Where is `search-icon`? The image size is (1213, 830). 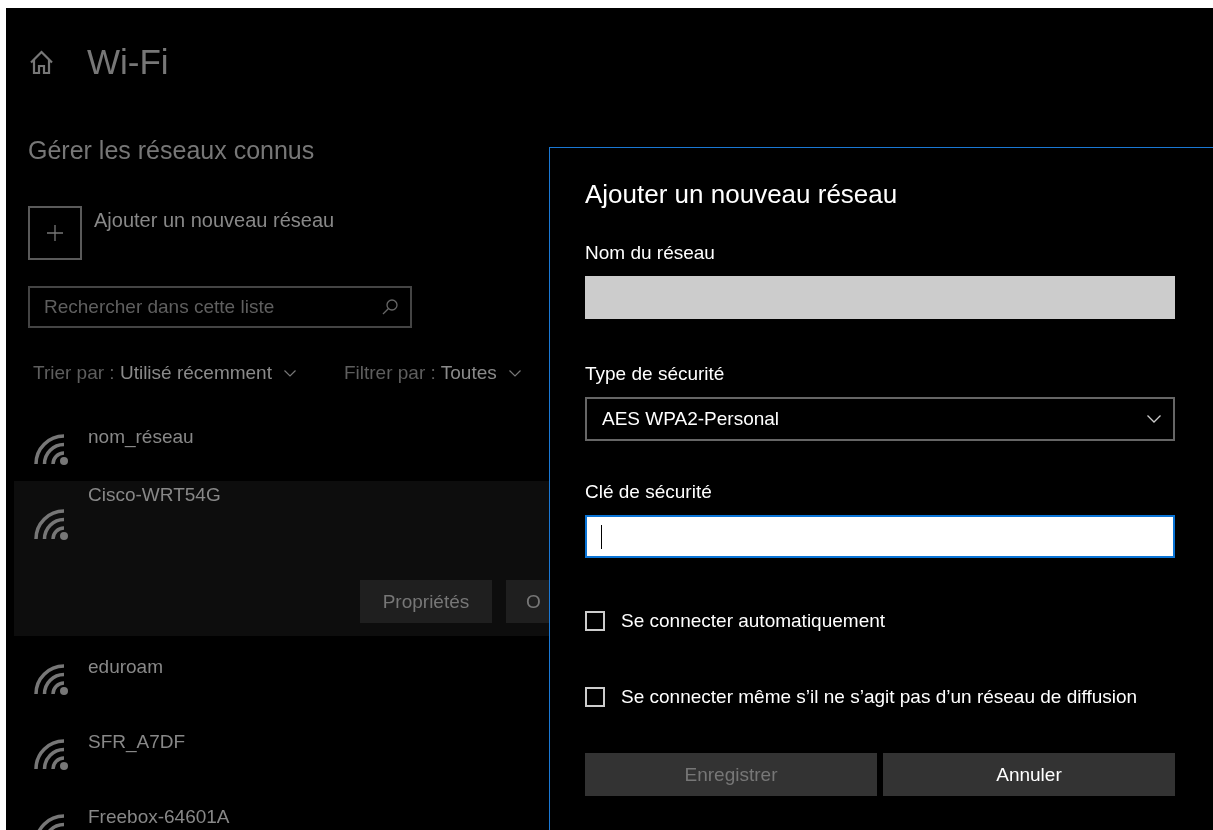
search-icon is located at coordinates (390, 307).